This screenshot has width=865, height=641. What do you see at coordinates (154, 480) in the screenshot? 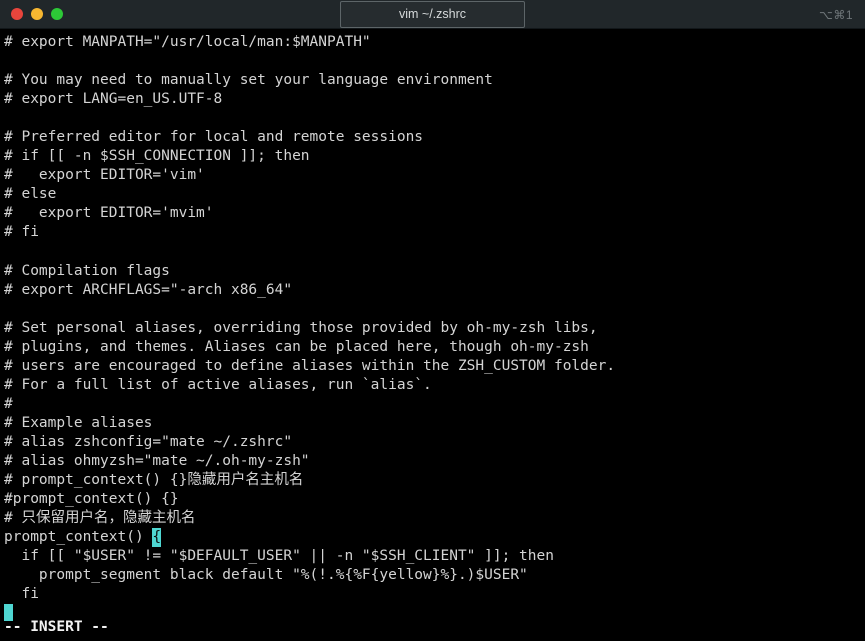
I see `buffer-line: # prompt_context() {}隐藏用户名主机名` at bounding box center [154, 480].